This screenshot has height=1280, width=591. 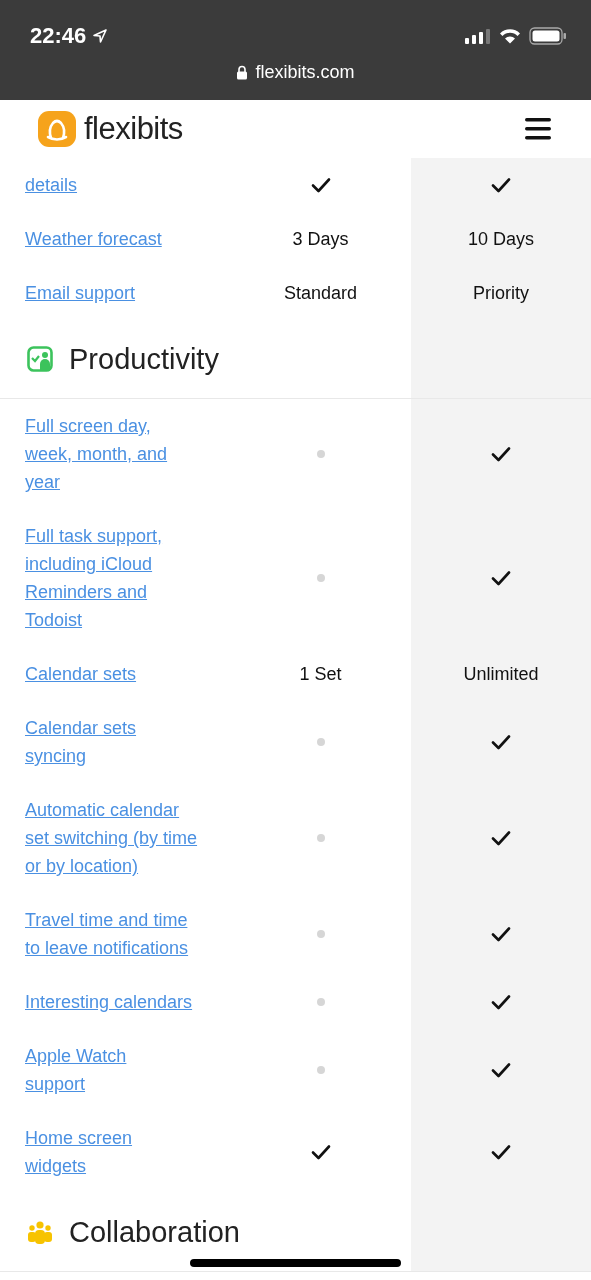 What do you see at coordinates (144, 359) in the screenshot?
I see `section-heading: Productivity` at bounding box center [144, 359].